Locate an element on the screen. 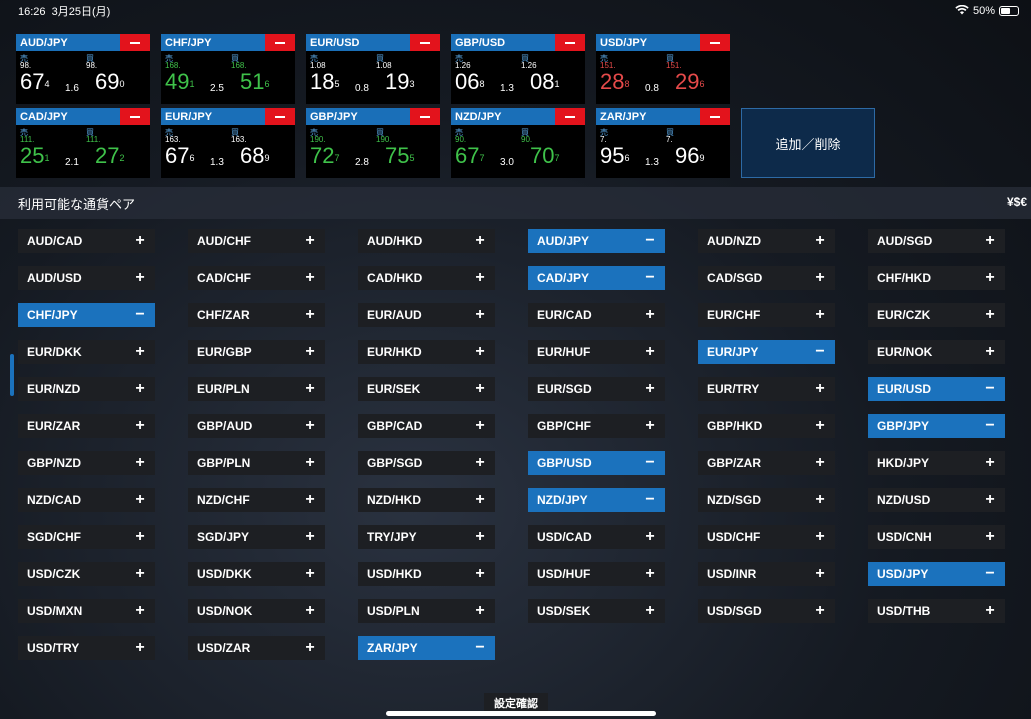 Image resolution: width=1031 pixels, height=719 pixels. rate-tile: ZAR/JPY 売 買 7. 7. 956 1.3 969 is located at coordinates (663, 143).